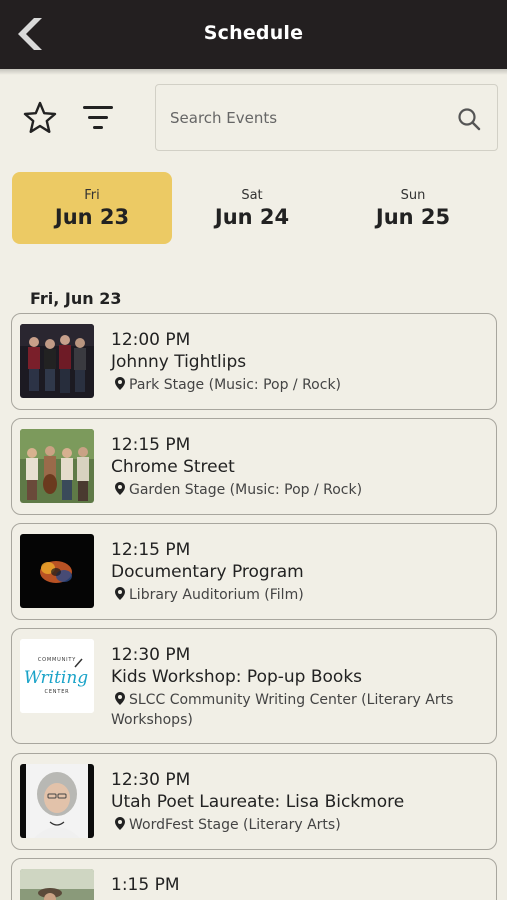 This screenshot has height=900, width=507. I want to click on event-time: 12:00 PM, so click(151, 340).